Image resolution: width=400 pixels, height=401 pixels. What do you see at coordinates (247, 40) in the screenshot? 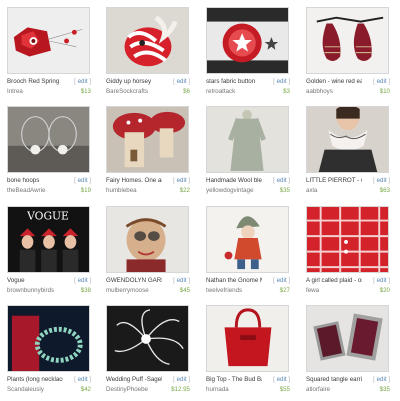
I see `star-button-image` at bounding box center [247, 40].